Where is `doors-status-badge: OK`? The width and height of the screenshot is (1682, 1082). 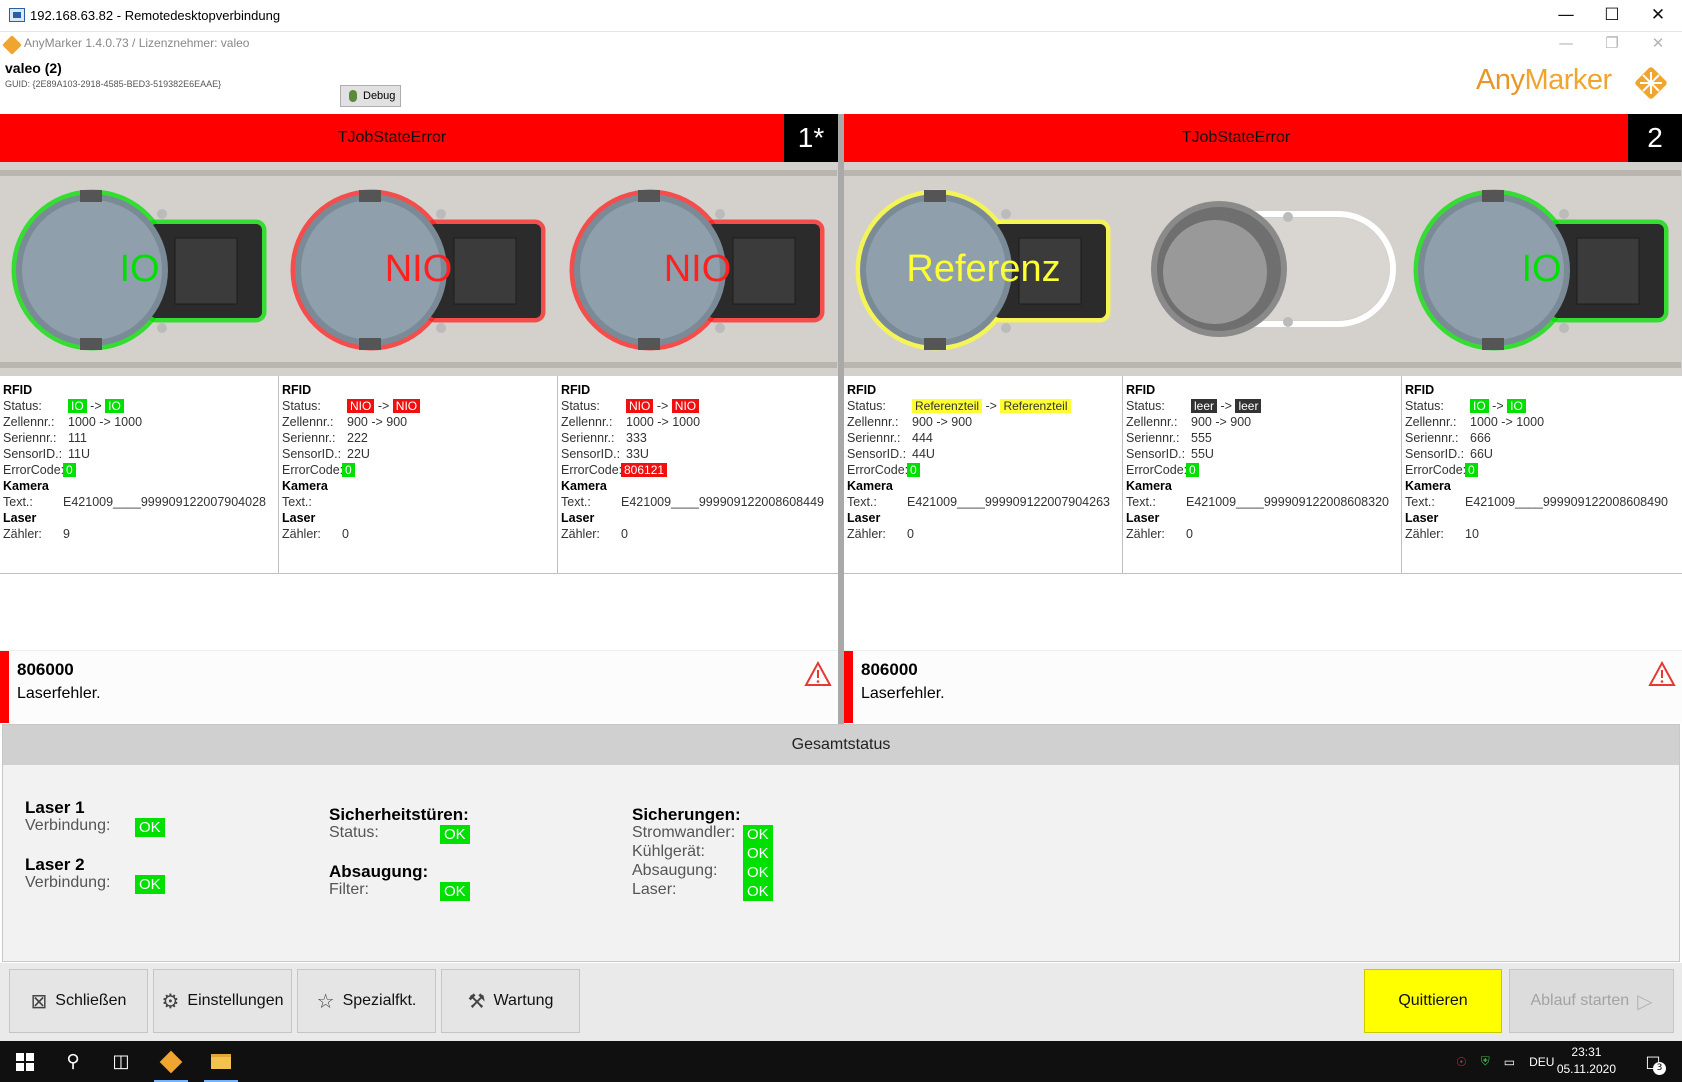 doors-status-badge: OK is located at coordinates (455, 834).